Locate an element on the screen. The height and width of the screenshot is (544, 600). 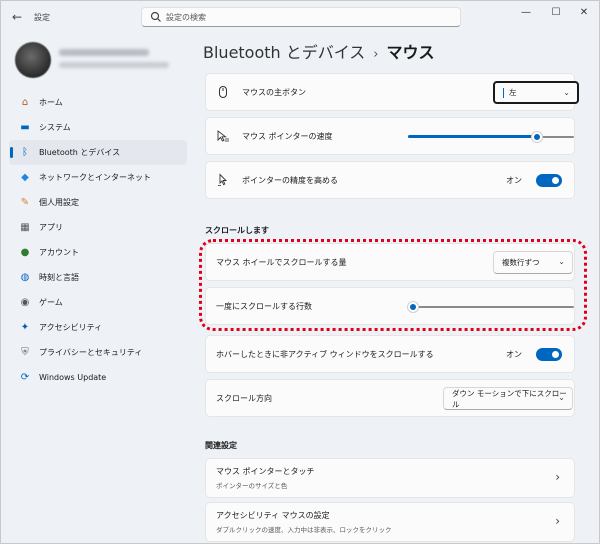
scroll-section-header: スクロールします is located at coordinates (237, 230).